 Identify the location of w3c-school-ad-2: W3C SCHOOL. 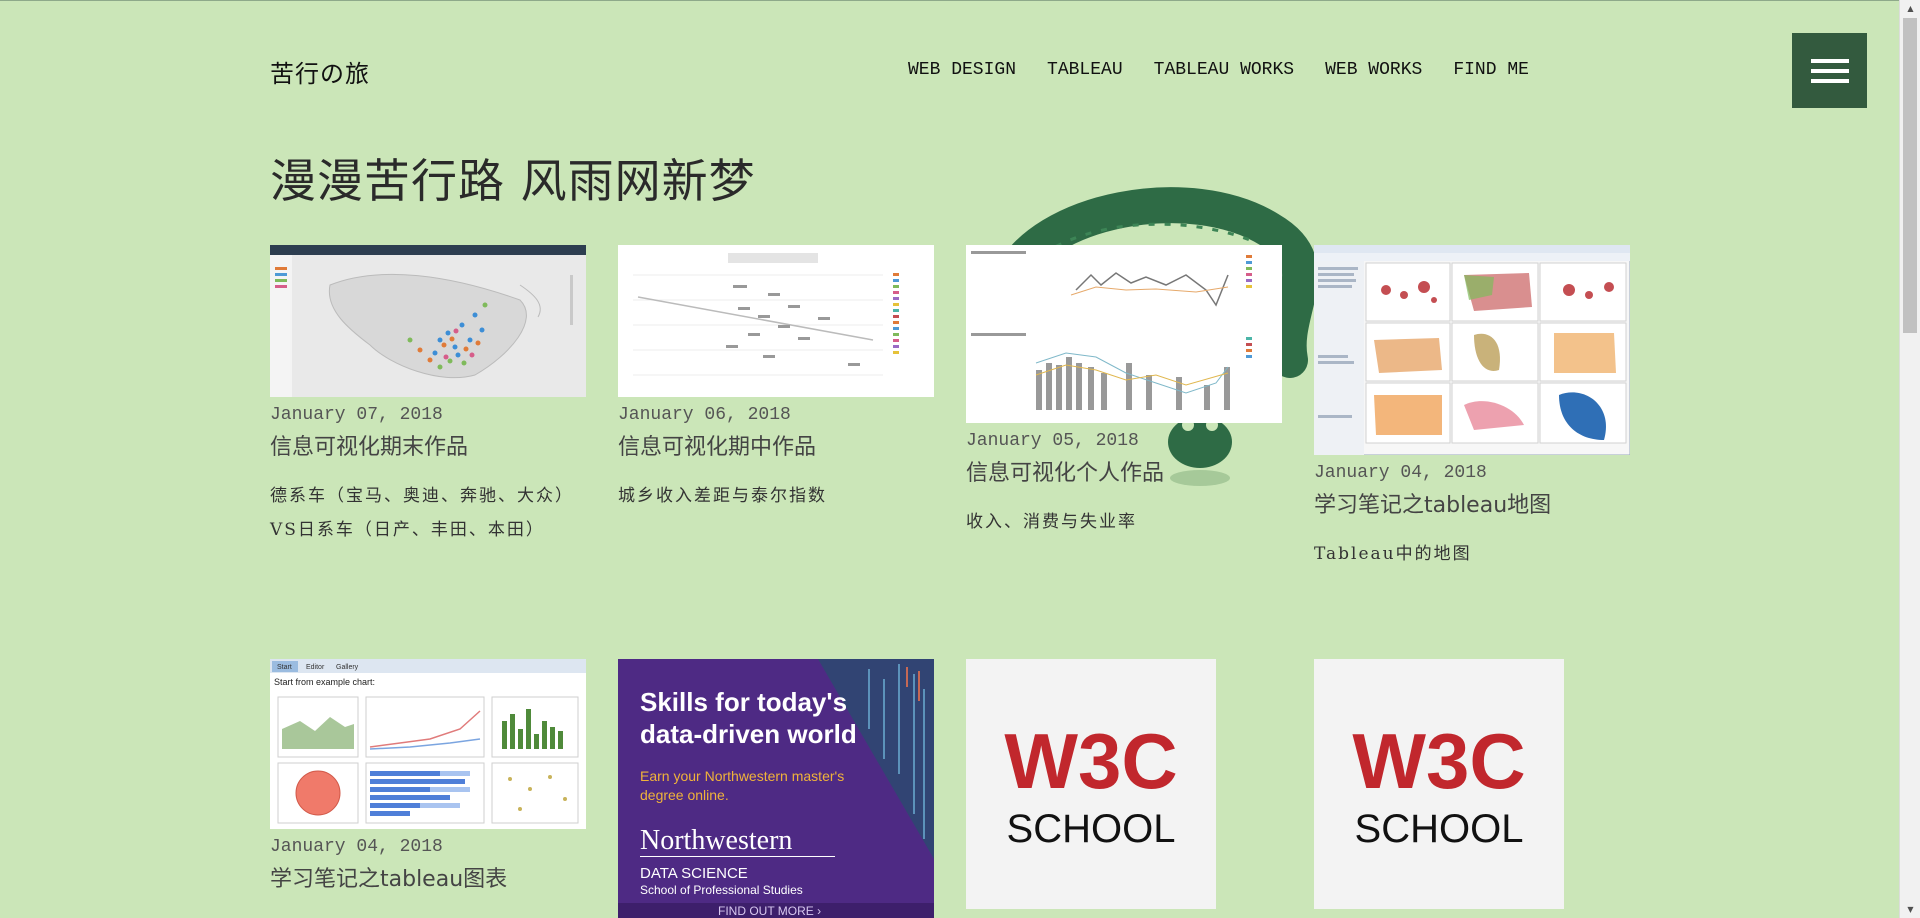
(1439, 784).